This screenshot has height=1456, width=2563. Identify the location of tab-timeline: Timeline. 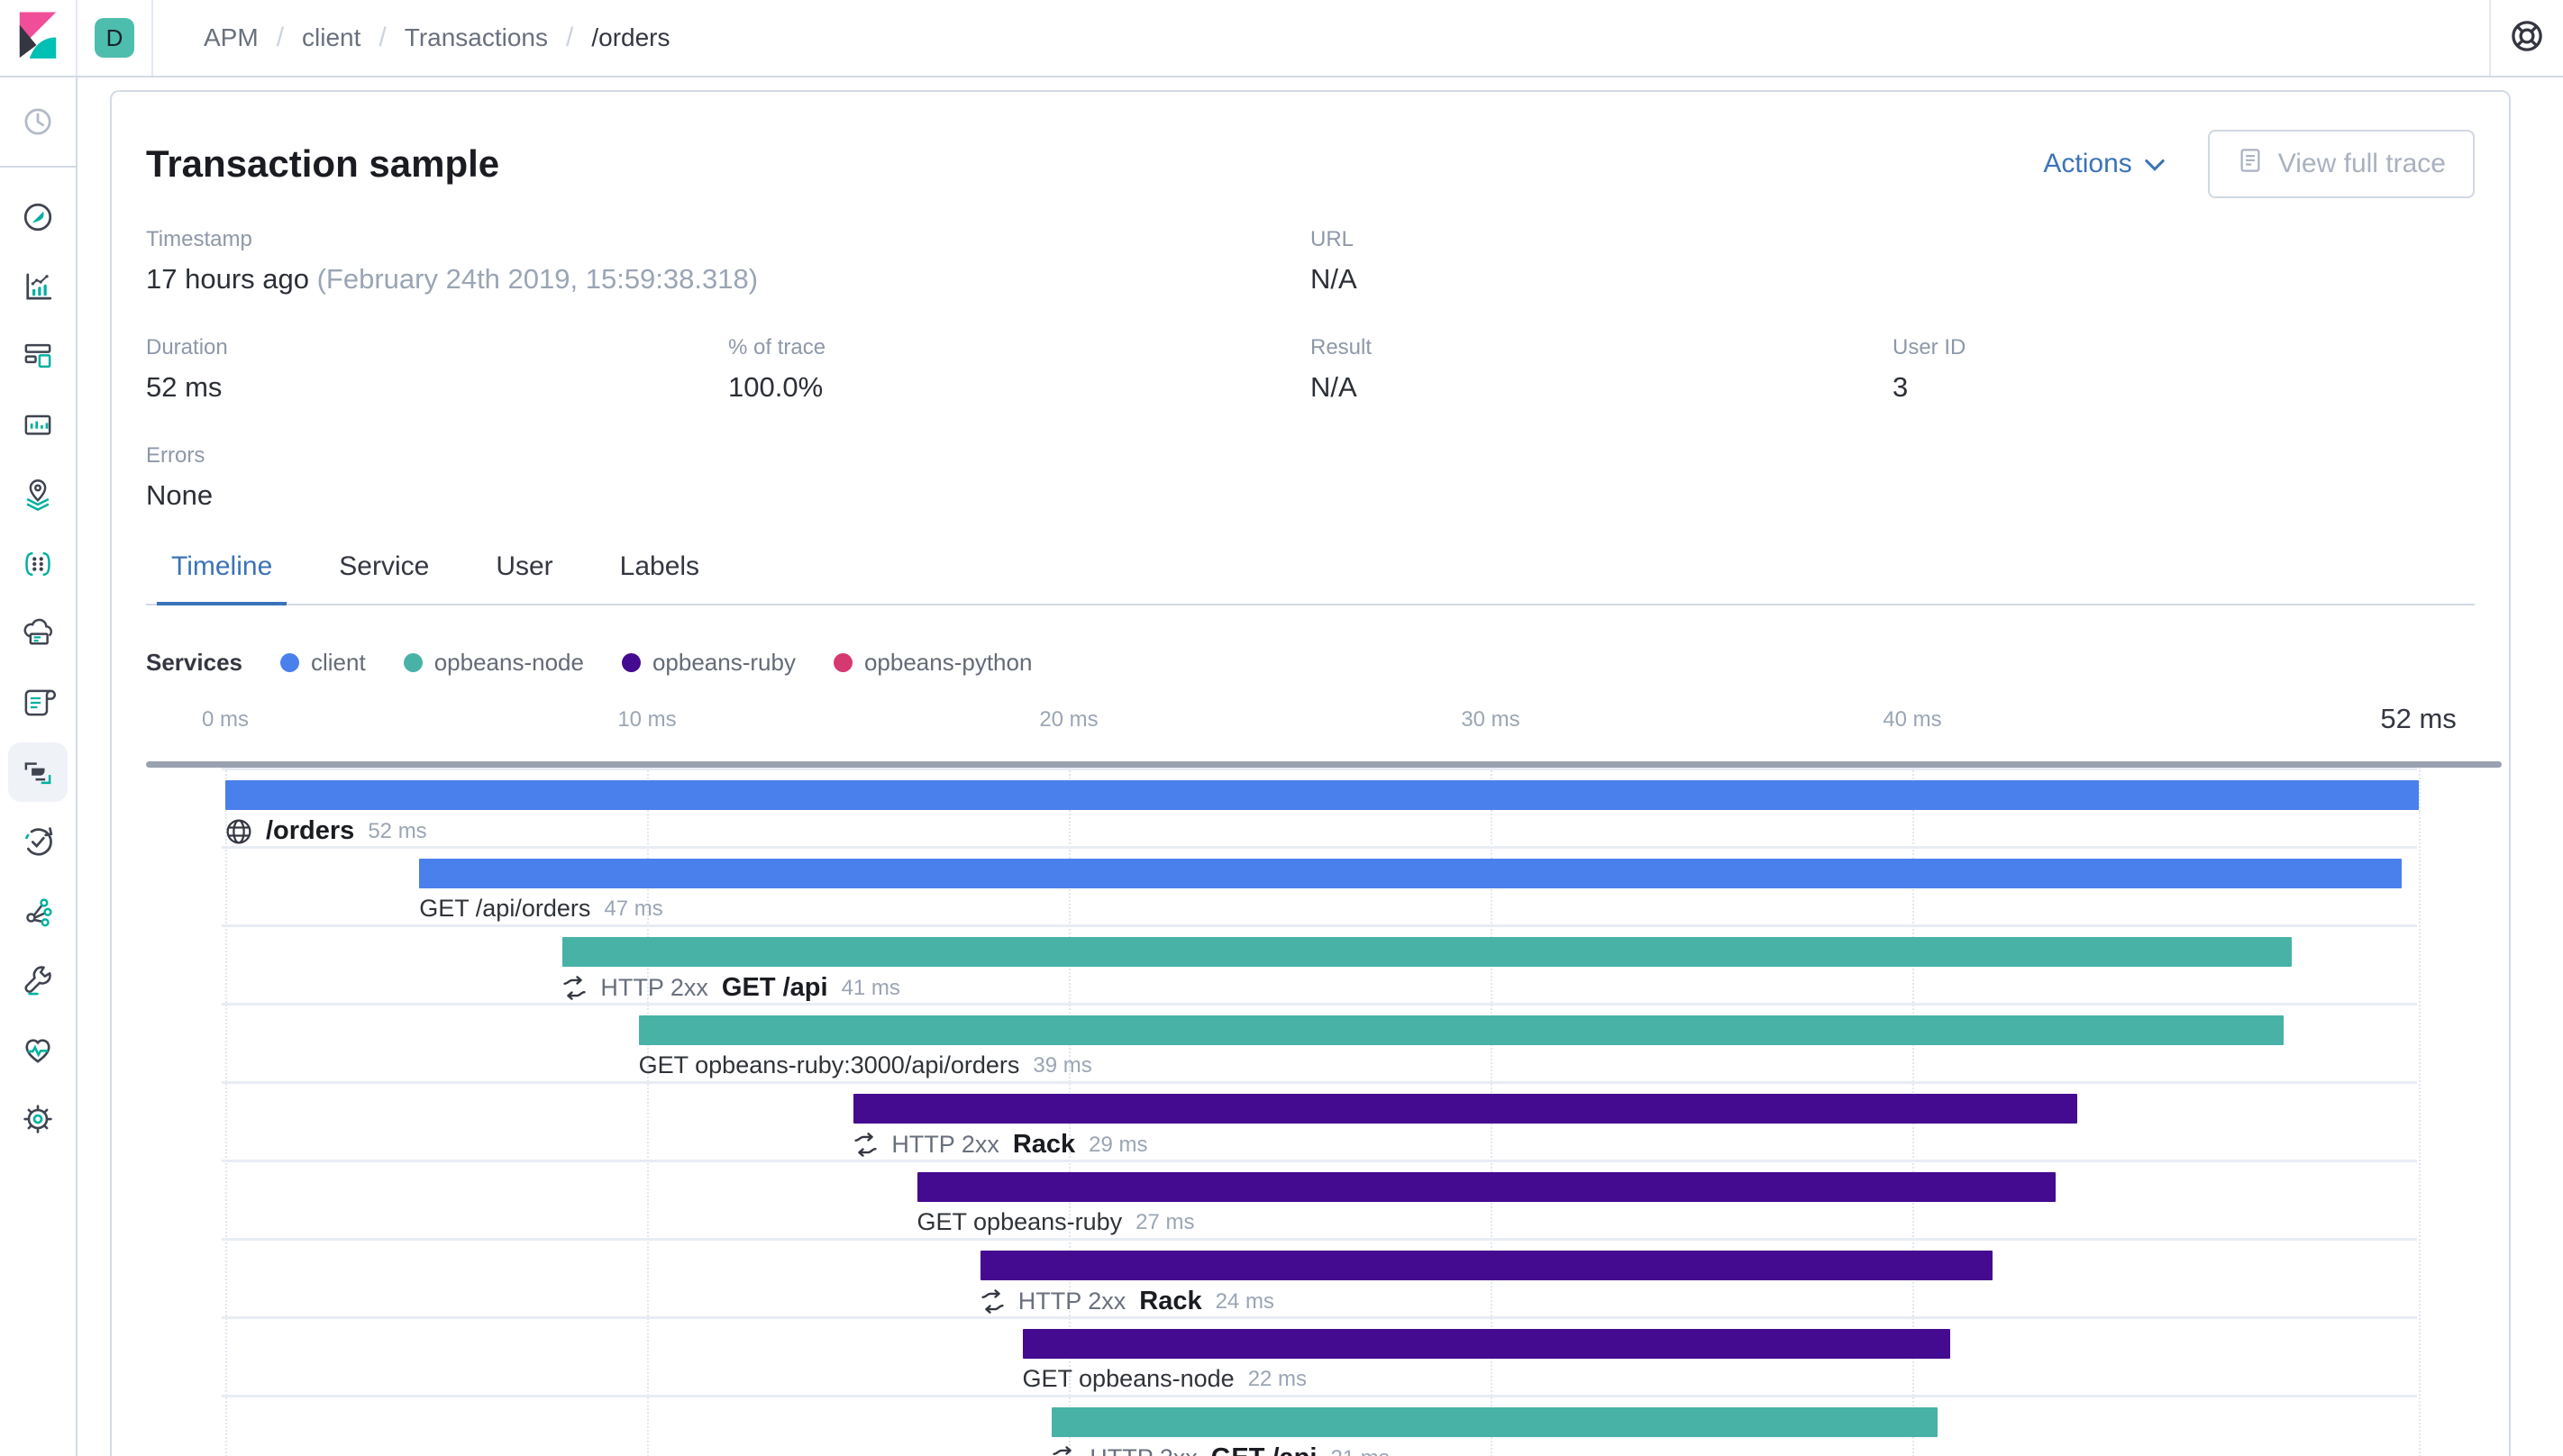
(221, 578).